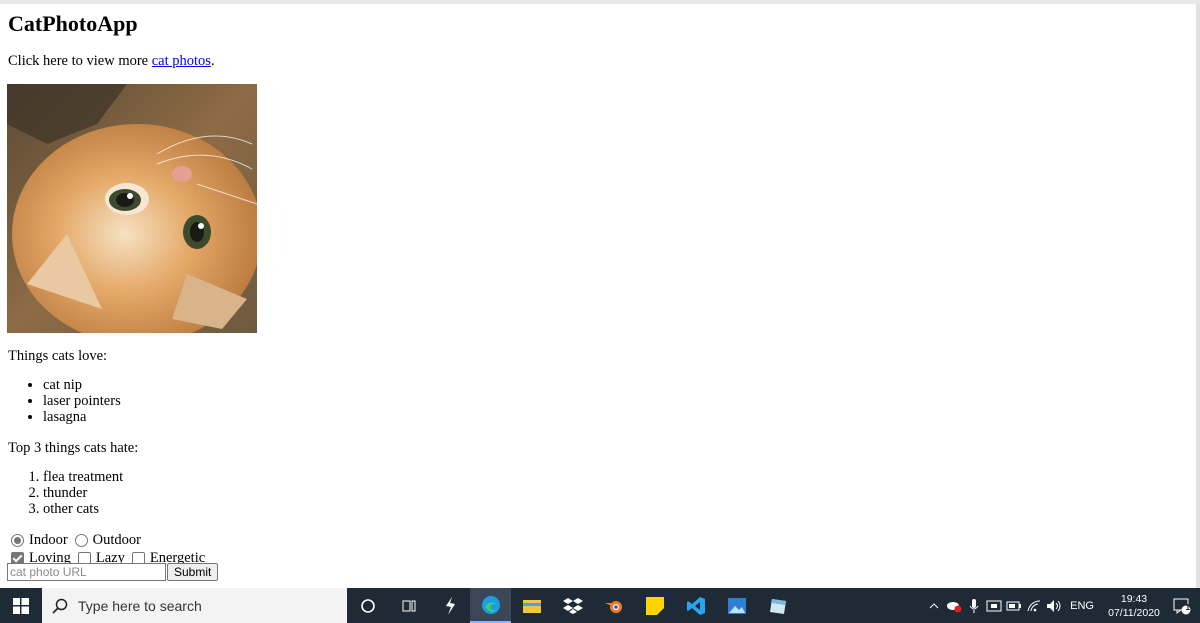 This screenshot has height=623, width=1200. Describe the element at coordinates (613, 605) in the screenshot. I see `blender-icon` at that location.